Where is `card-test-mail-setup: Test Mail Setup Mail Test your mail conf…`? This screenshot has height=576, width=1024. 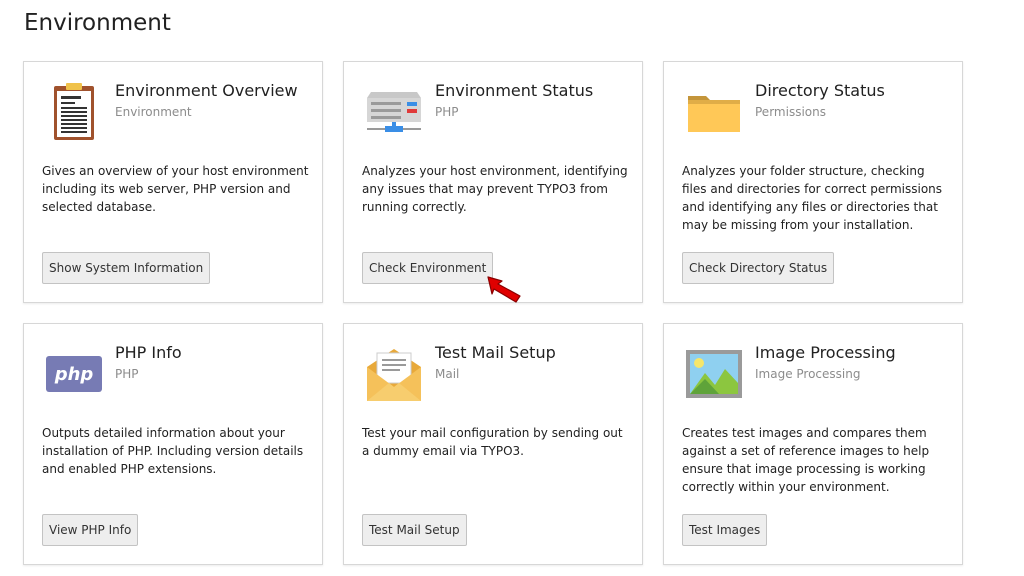
card-test-mail-setup: Test Mail Setup Mail Test your mail conf… is located at coordinates (493, 444).